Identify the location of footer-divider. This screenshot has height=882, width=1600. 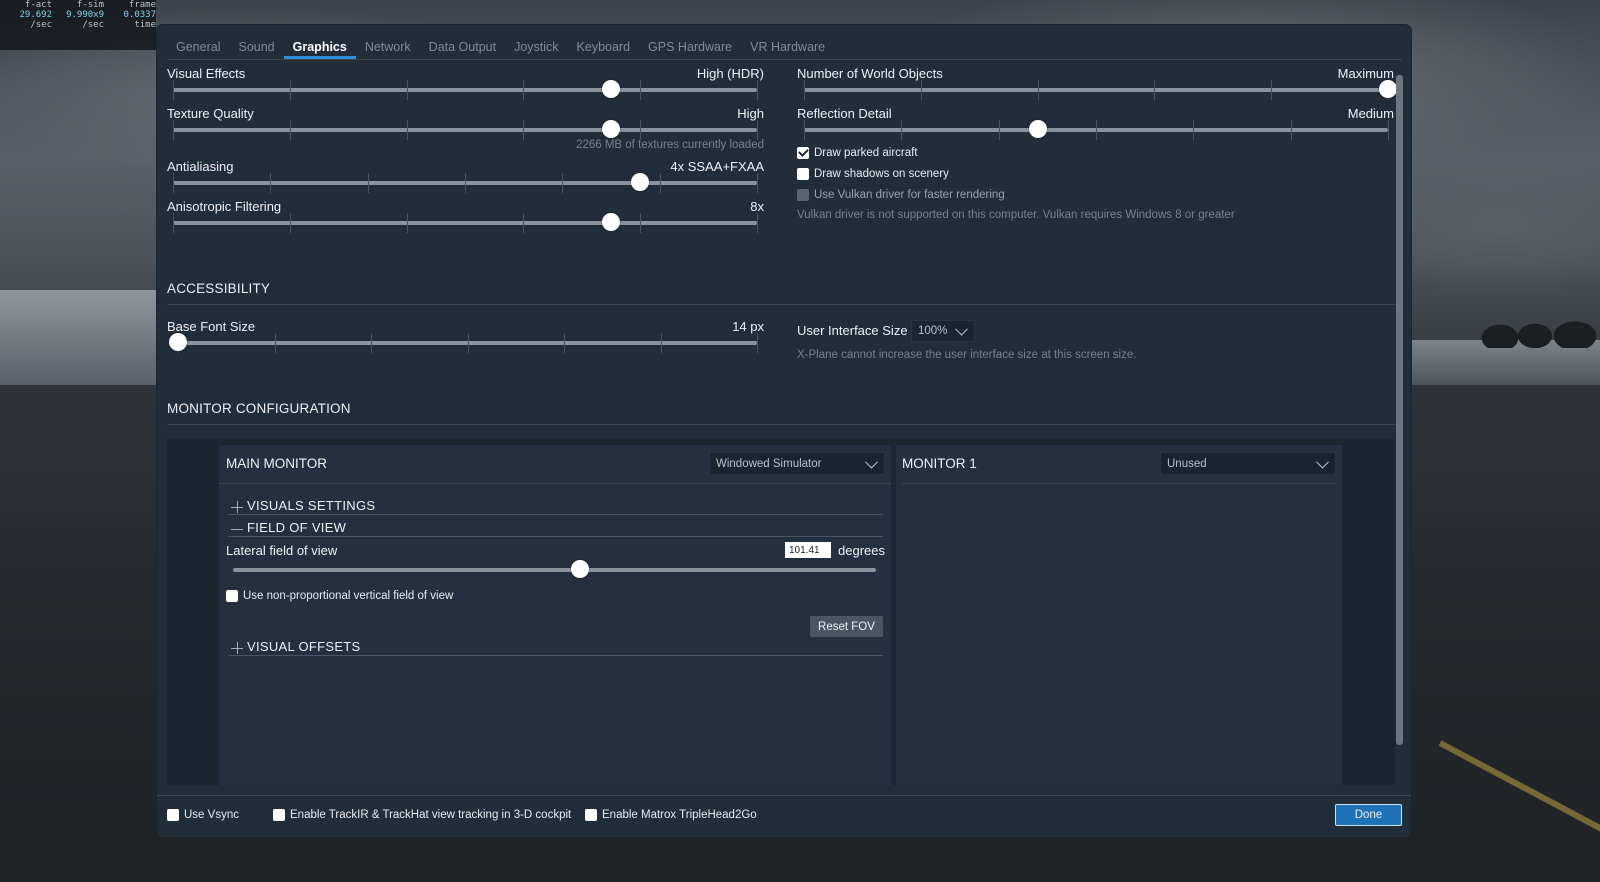
(784, 795).